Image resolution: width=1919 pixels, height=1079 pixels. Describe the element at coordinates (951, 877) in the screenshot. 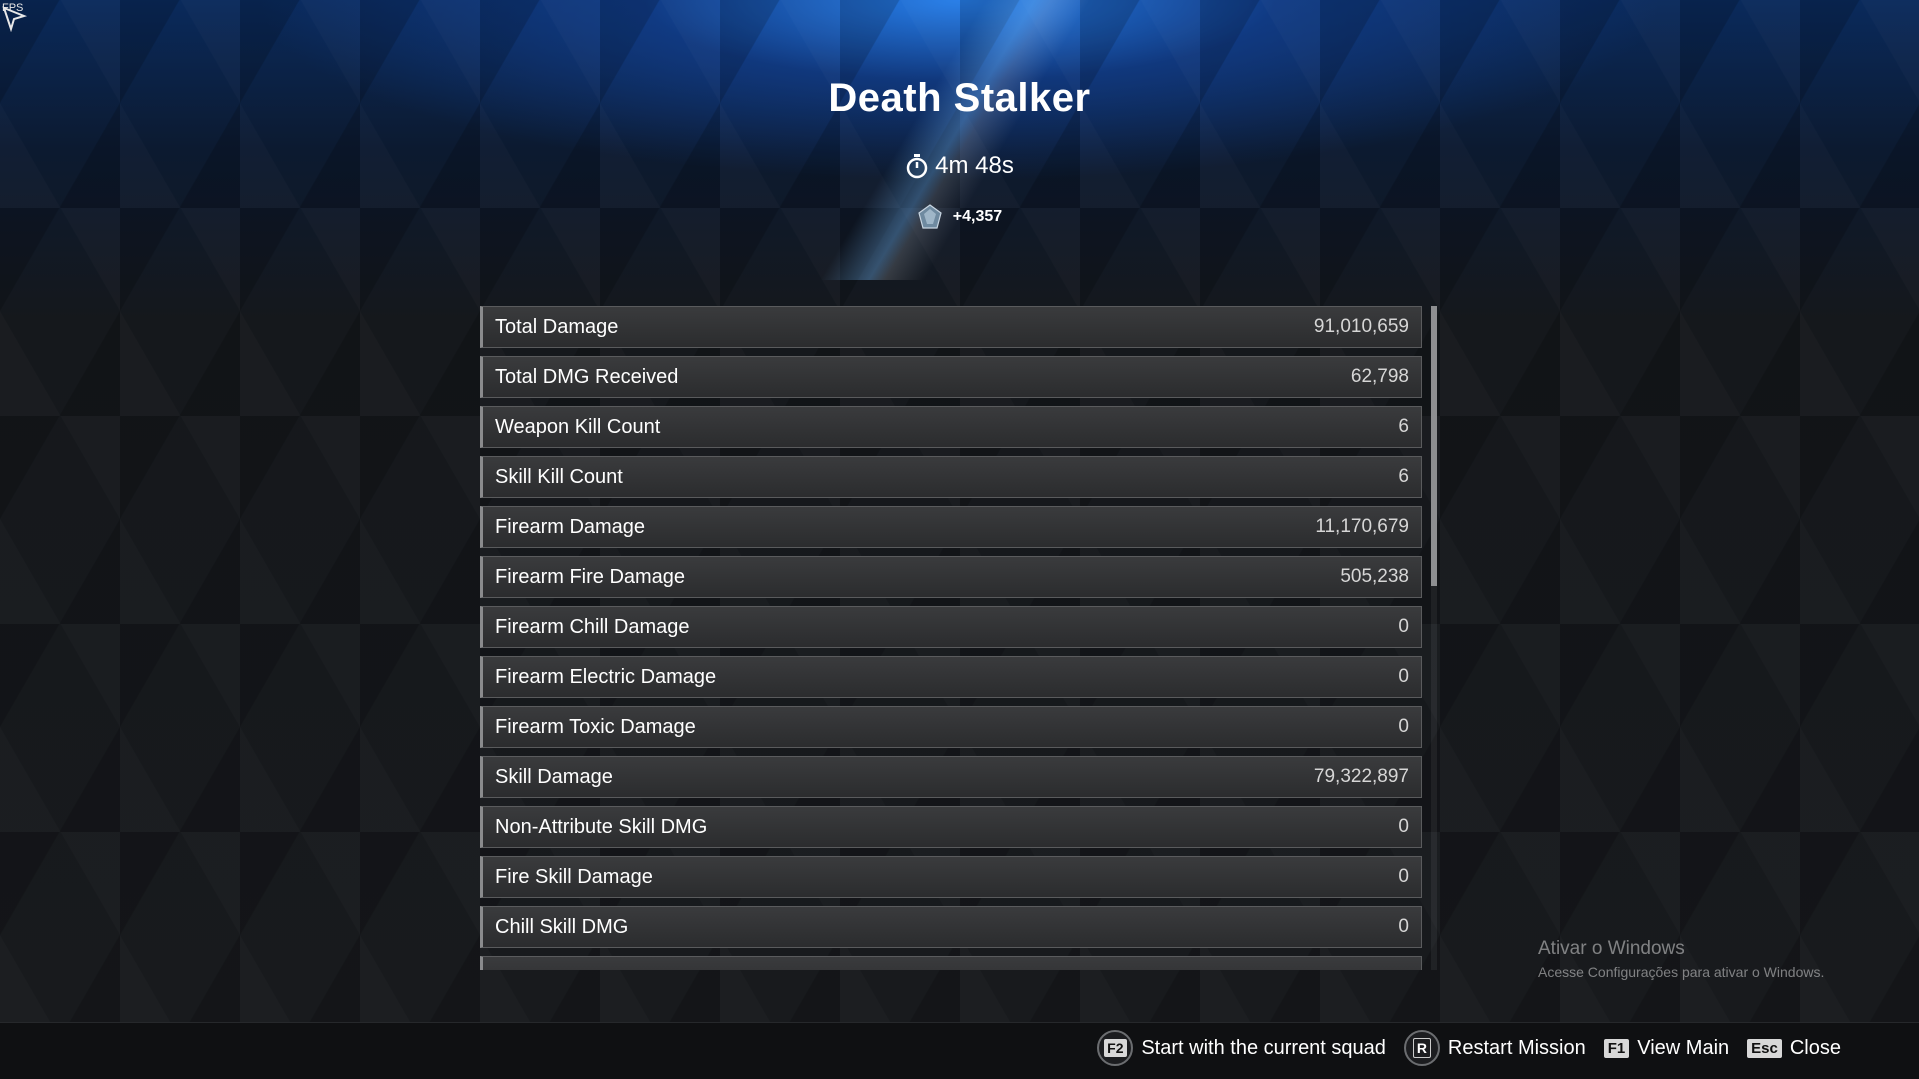

I see `stat-row: Fire Skill Damage 0` at that location.